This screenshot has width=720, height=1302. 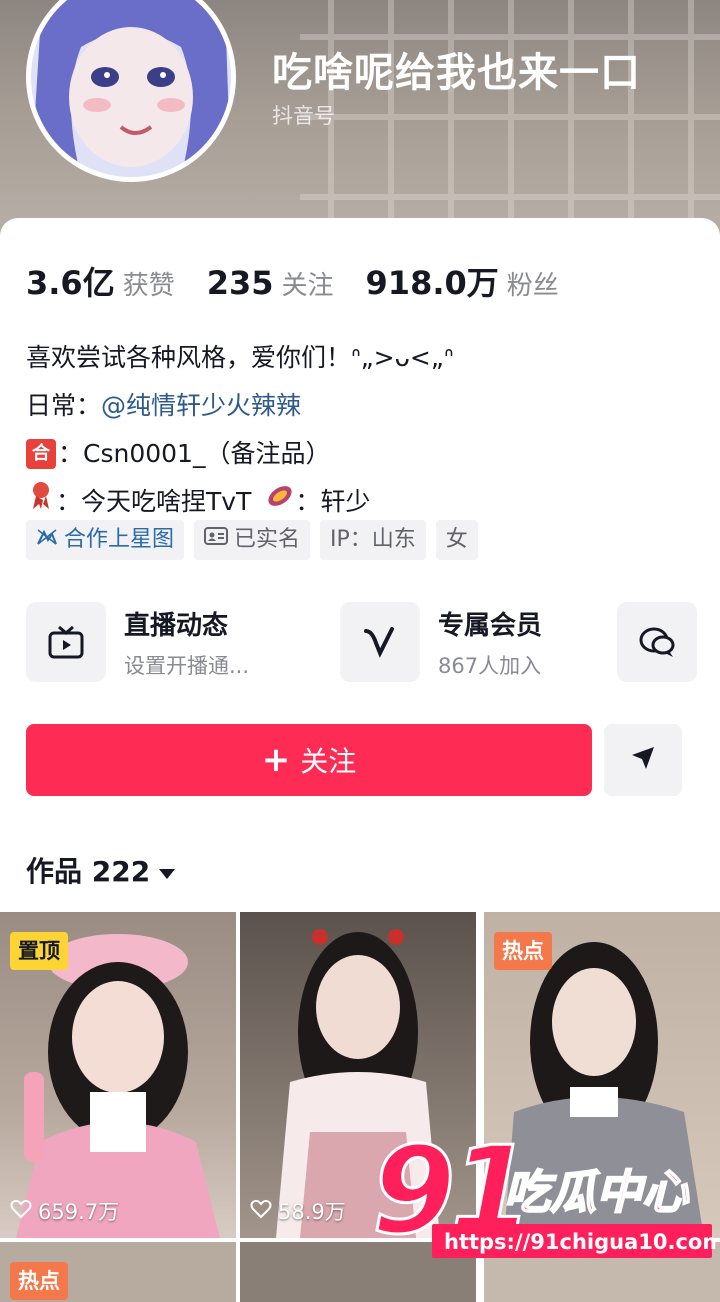 I want to click on following-label: 关注, so click(x=307, y=286).